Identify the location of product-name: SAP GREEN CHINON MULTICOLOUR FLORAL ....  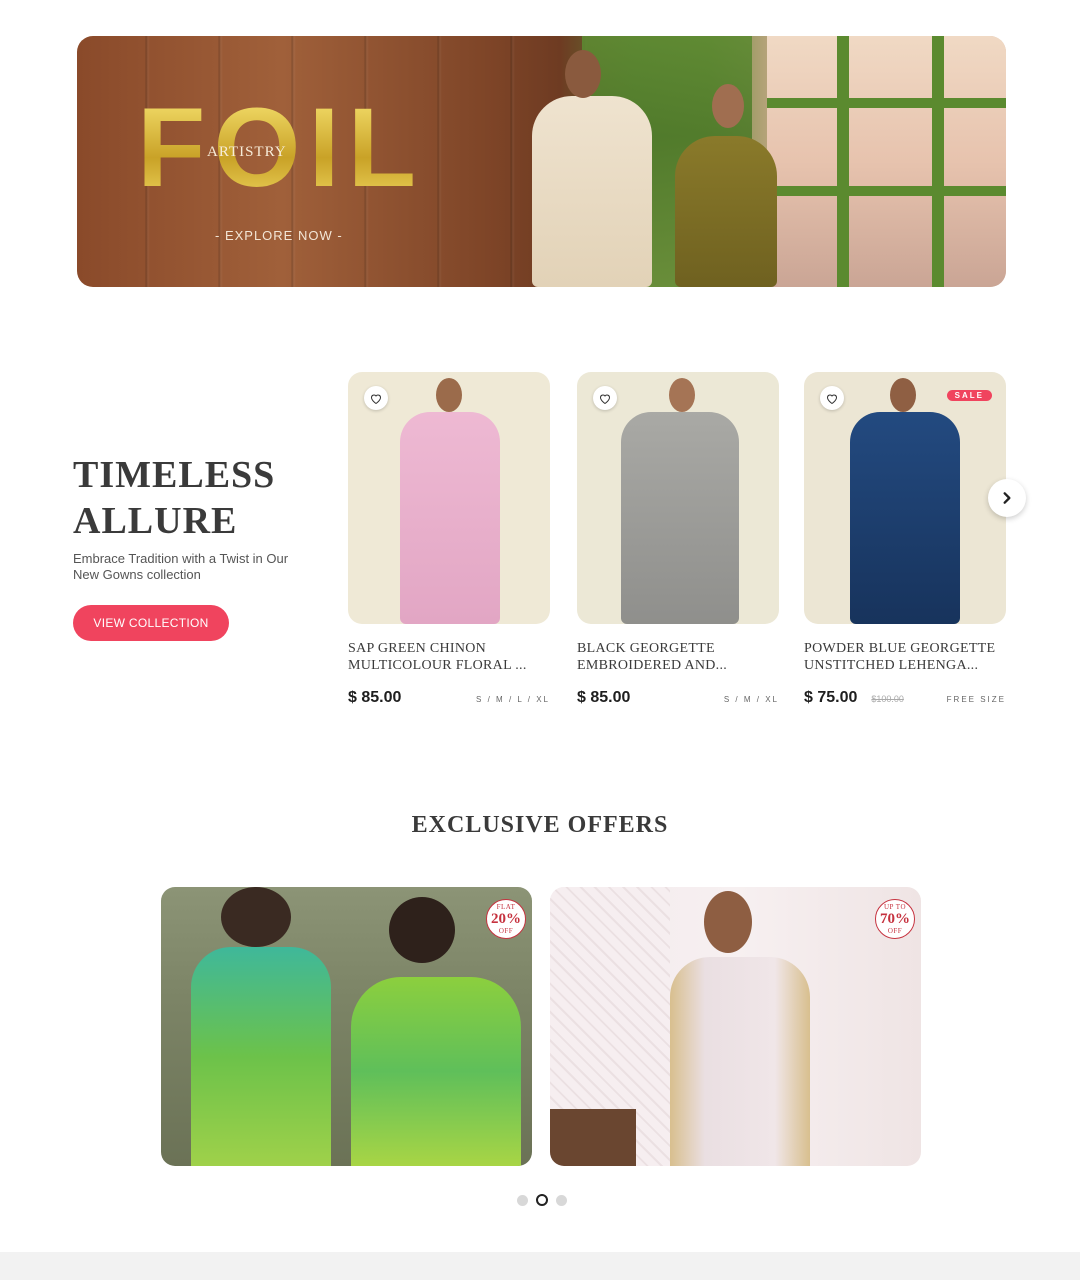
(449, 657).